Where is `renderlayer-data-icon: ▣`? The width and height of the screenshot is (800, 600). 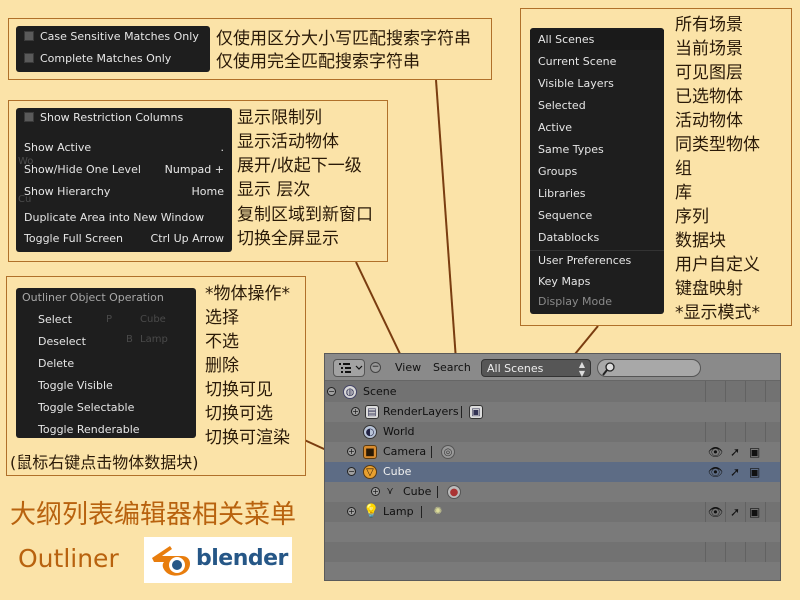
renderlayer-data-icon: ▣ is located at coordinates (476, 412).